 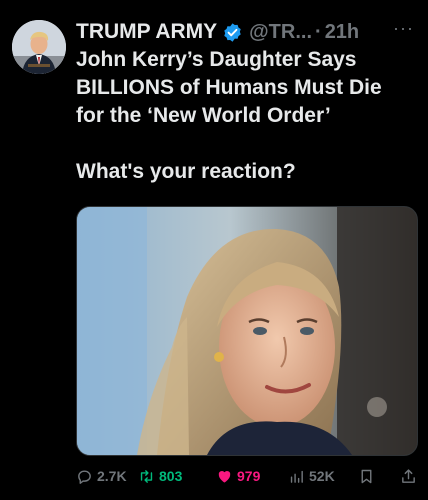 What do you see at coordinates (232, 32) in the screenshot?
I see `verified-badge-icon` at bounding box center [232, 32].